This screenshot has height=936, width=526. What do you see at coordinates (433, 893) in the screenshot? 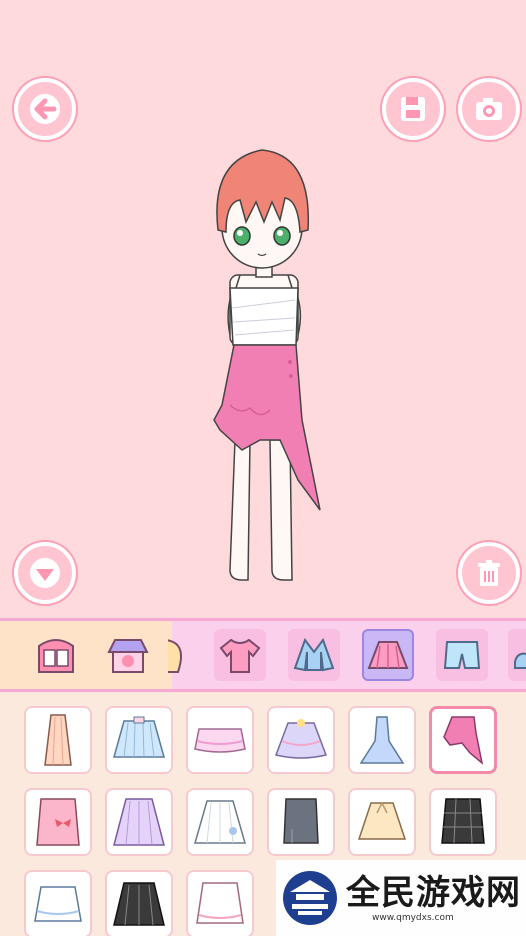
I see `watermark-title: 全民游戏网` at bounding box center [433, 893].